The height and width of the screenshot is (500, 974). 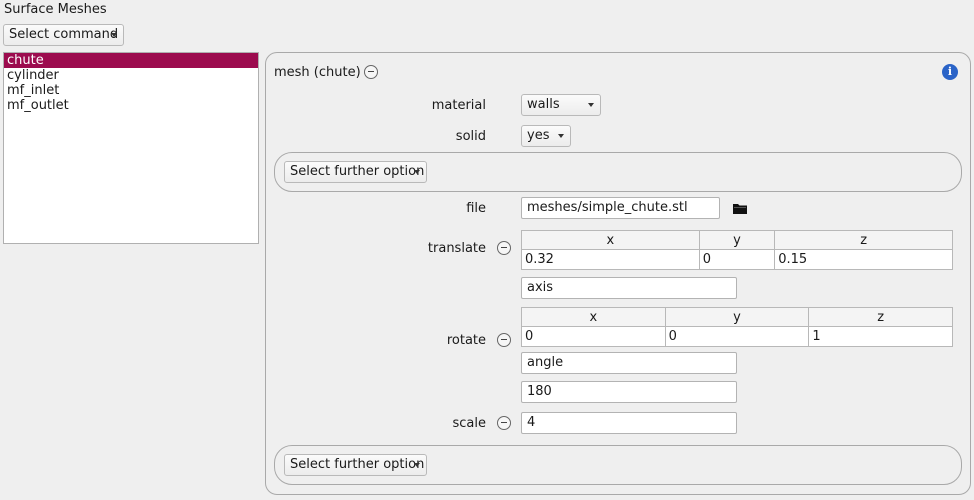 What do you see at coordinates (629, 363) in the screenshot?
I see `angle-label-field: angle` at bounding box center [629, 363].